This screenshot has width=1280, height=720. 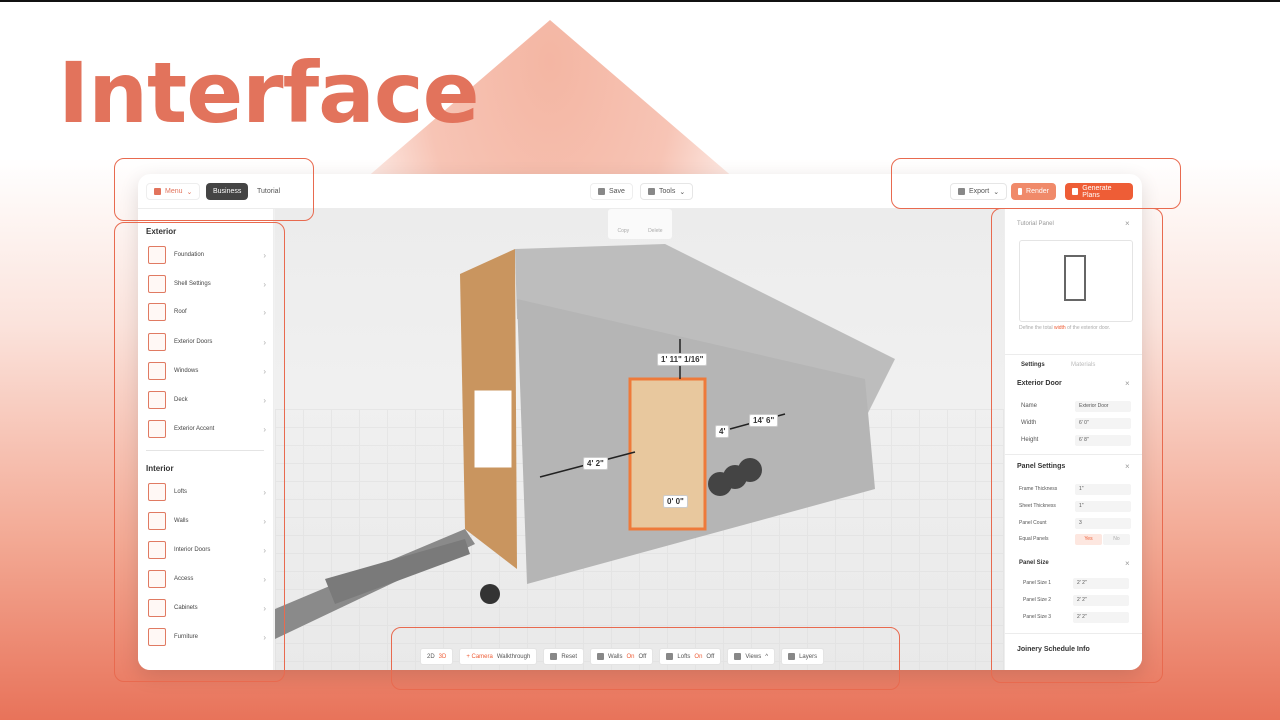 What do you see at coordinates (397, 571) in the screenshot?
I see `trailer-tongue-rail` at bounding box center [397, 571].